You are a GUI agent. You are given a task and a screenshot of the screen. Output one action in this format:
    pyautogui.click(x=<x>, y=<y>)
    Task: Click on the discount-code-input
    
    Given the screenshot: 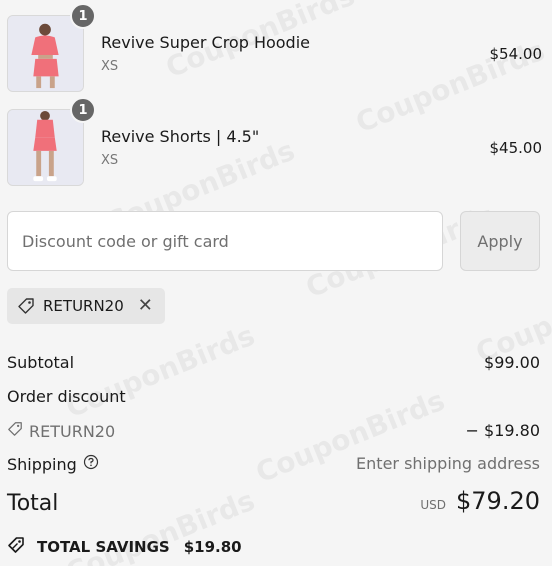 What is the action you would take?
    pyautogui.click(x=225, y=241)
    